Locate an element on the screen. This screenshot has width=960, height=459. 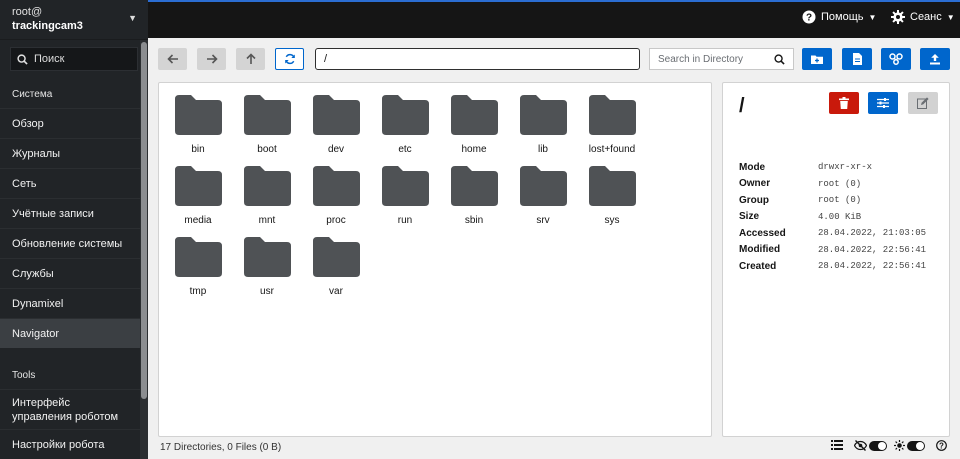
sidebar-item-robot-interface: Интерфейс управления роботом is located at coordinates (74, 409).